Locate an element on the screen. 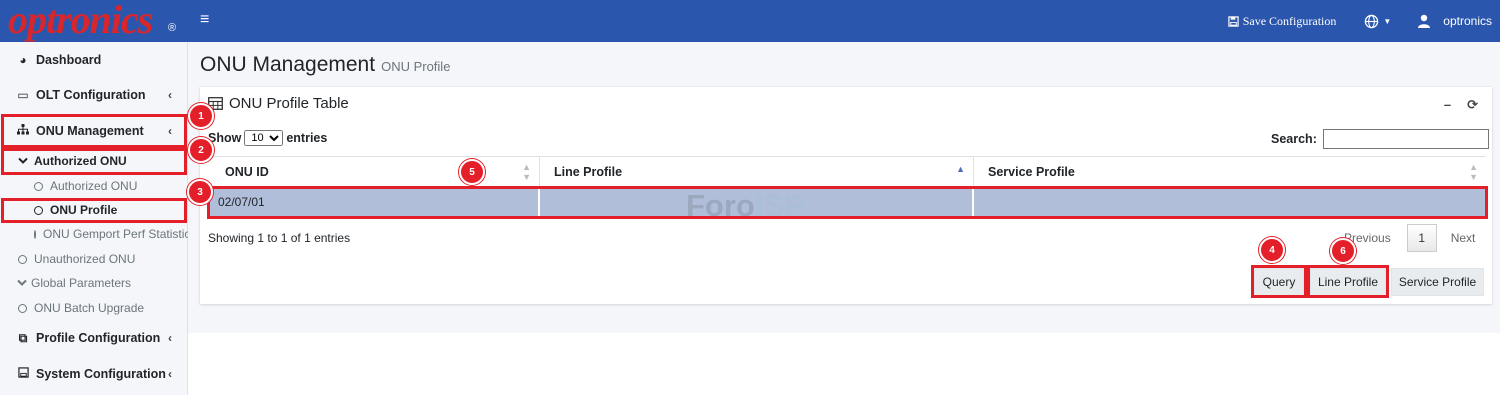  sidebar-item-profile-configuration: ⧉ Profile Configuration ‹ is located at coordinates (94, 338).